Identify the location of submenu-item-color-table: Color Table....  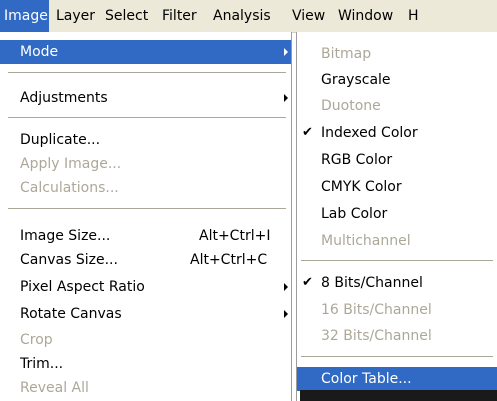
(397, 379).